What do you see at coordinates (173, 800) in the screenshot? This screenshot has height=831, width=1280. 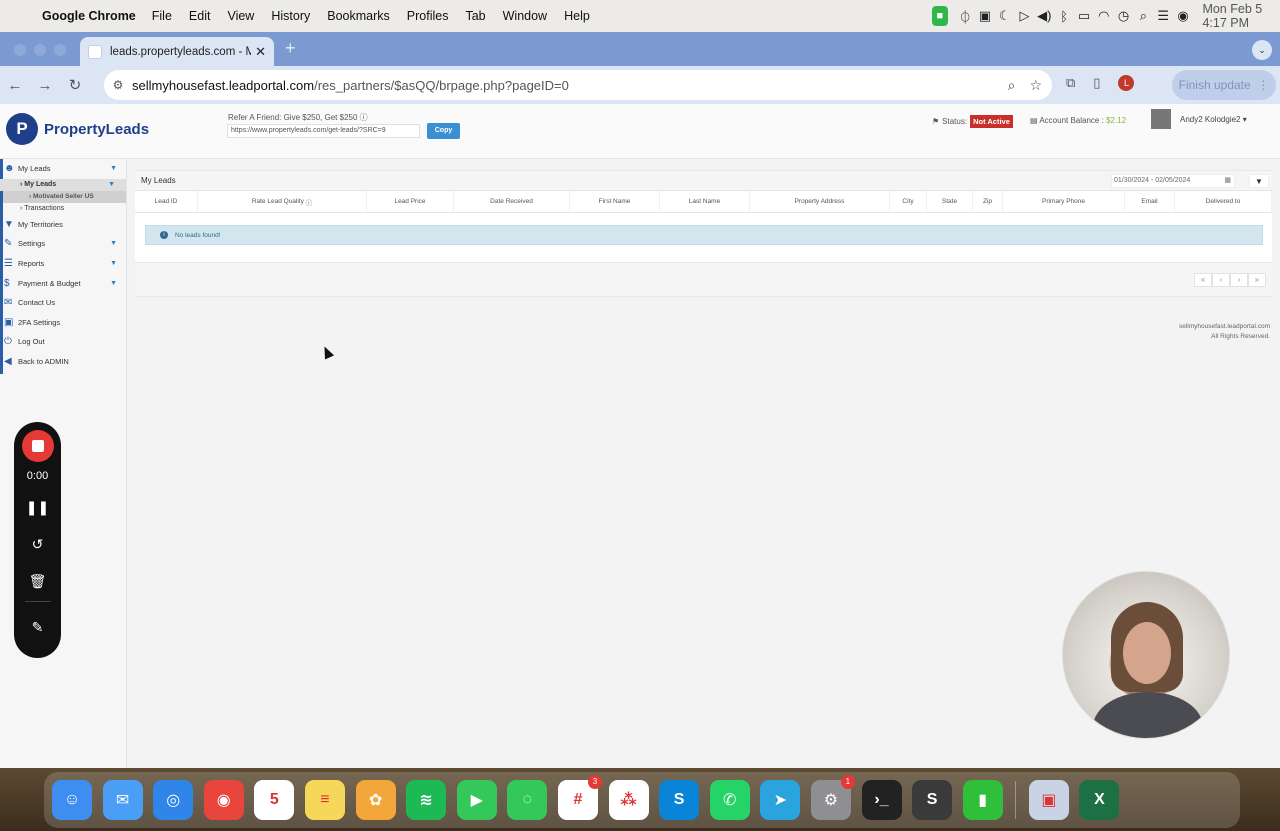 I see `dock-safari-icon: ◎` at bounding box center [173, 800].